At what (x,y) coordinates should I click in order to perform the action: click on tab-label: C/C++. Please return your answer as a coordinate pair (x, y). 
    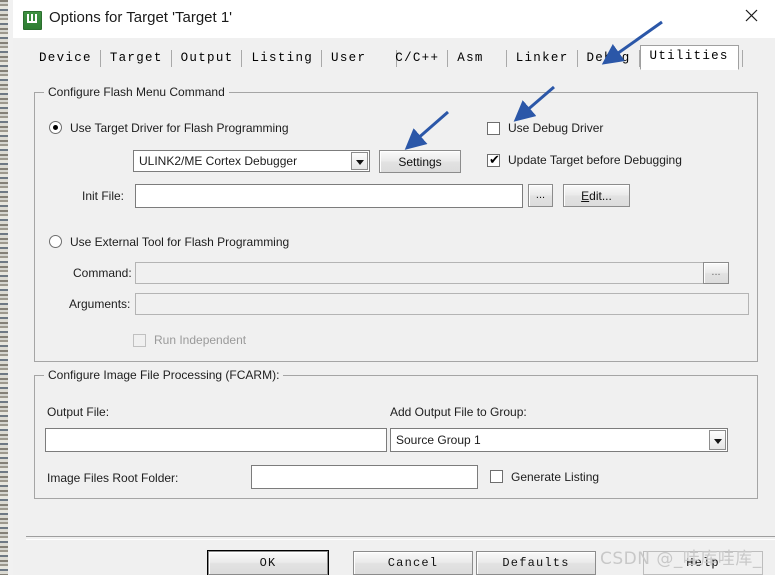
    Looking at the image, I should click on (417, 58).